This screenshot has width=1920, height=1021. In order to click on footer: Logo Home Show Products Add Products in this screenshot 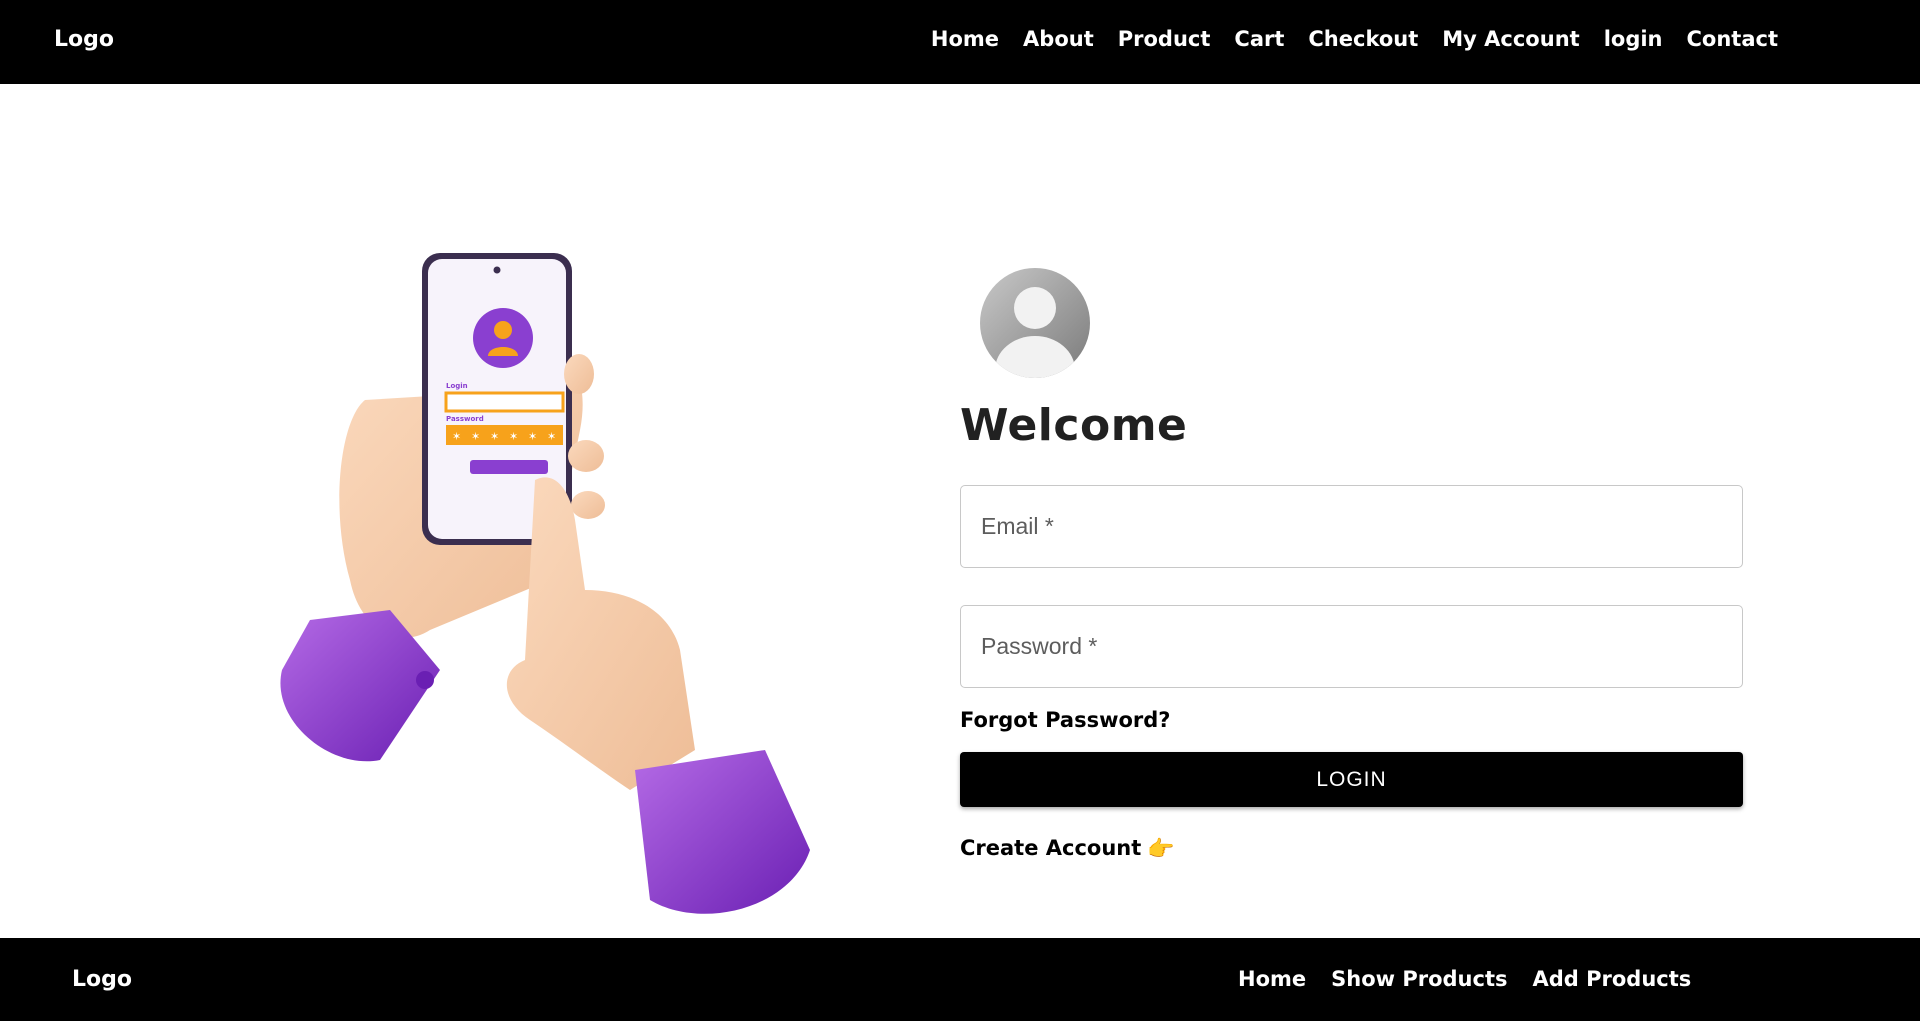, I will do `click(960, 979)`.